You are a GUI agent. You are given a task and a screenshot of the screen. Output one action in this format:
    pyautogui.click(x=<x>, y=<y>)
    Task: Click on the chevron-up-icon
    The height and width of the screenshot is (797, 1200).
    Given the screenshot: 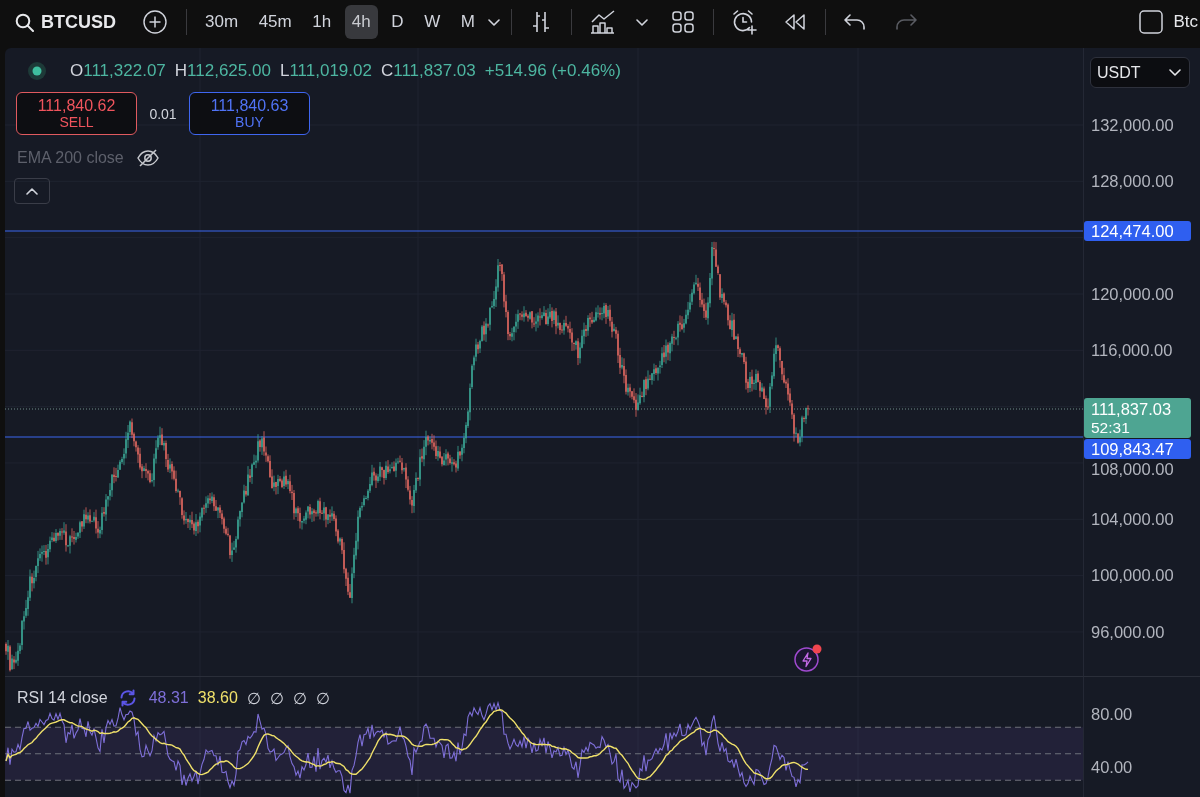 What is the action you would take?
    pyautogui.click(x=32, y=191)
    